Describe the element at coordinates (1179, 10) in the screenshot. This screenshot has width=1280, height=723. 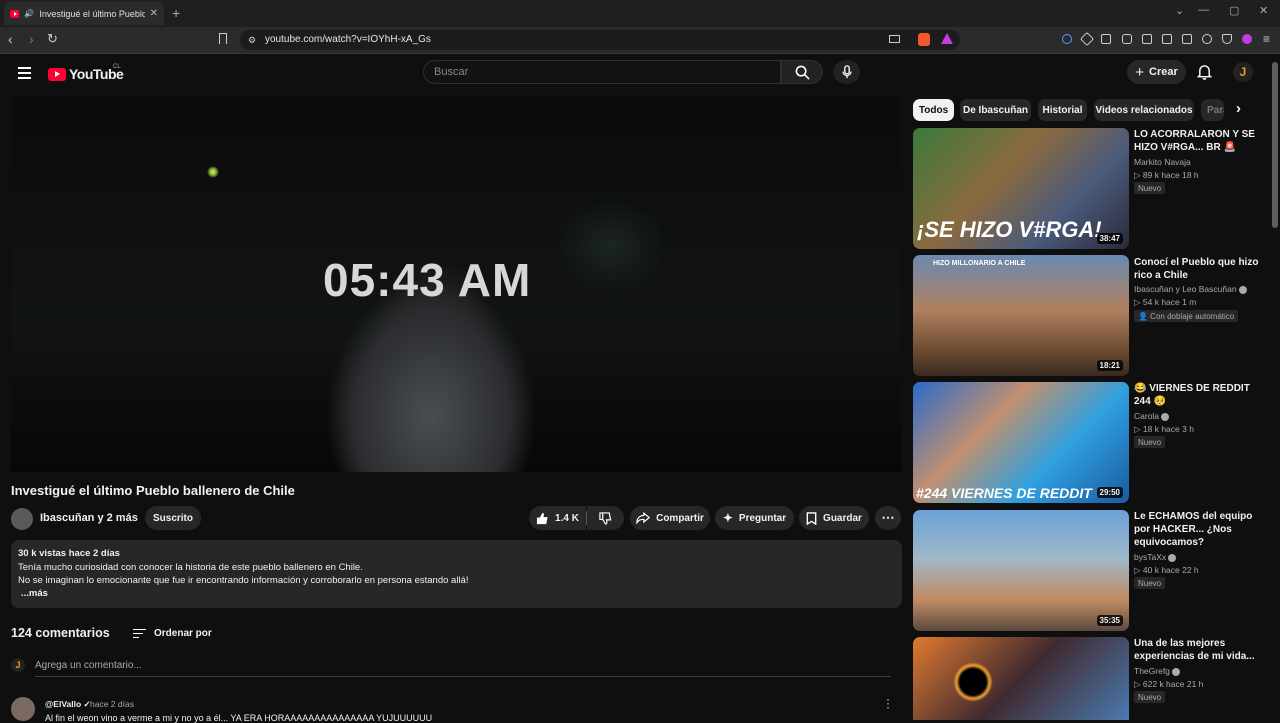
I see `tab-search-icon: ⌄` at that location.